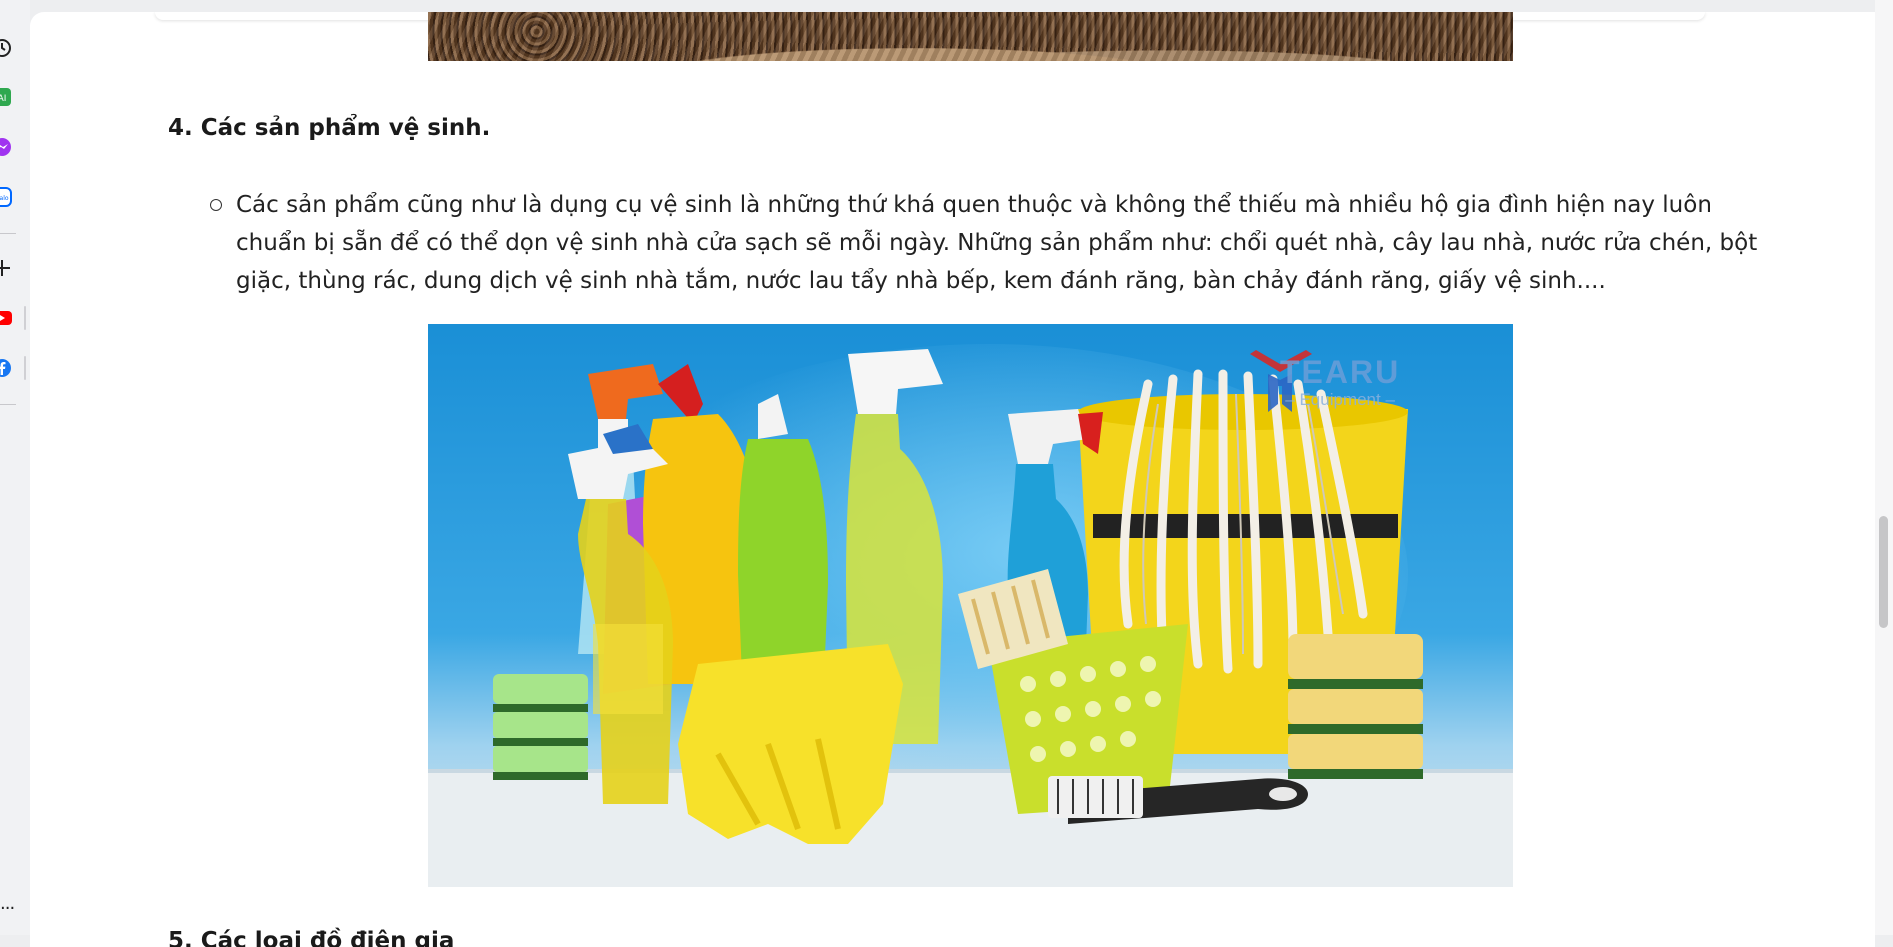 This screenshot has height=947, width=1893. Describe the element at coordinates (7, 368) in the screenshot. I see `facebook-icon` at that location.